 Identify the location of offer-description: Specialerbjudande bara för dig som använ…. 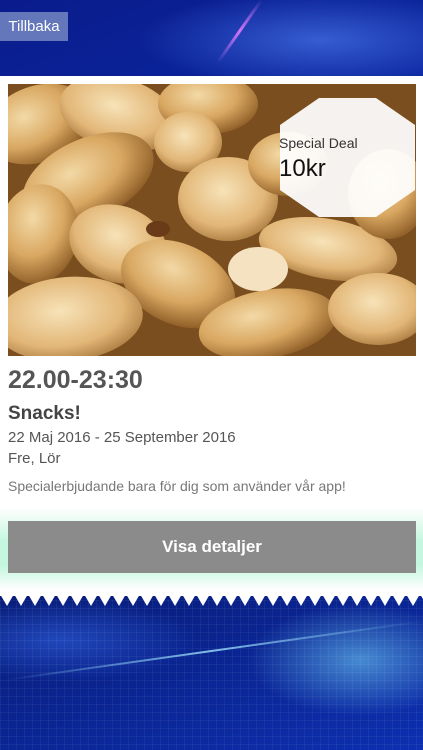
(177, 486).